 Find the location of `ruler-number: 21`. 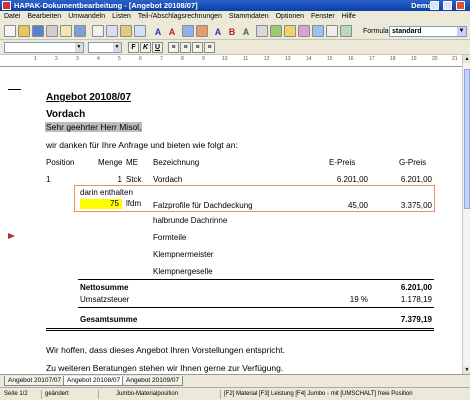

ruler-number: 21 is located at coordinates (455, 59).